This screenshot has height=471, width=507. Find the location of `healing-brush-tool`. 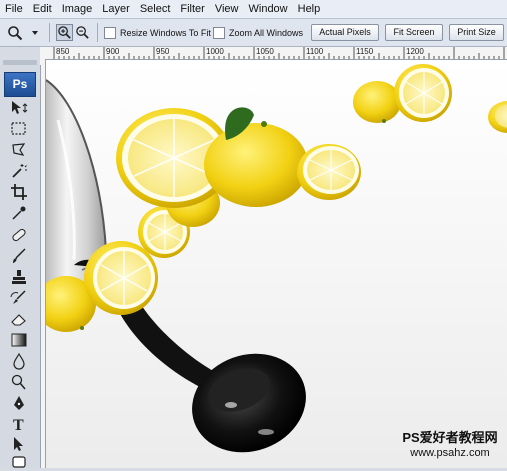

healing-brush-tool is located at coordinates (19, 235).